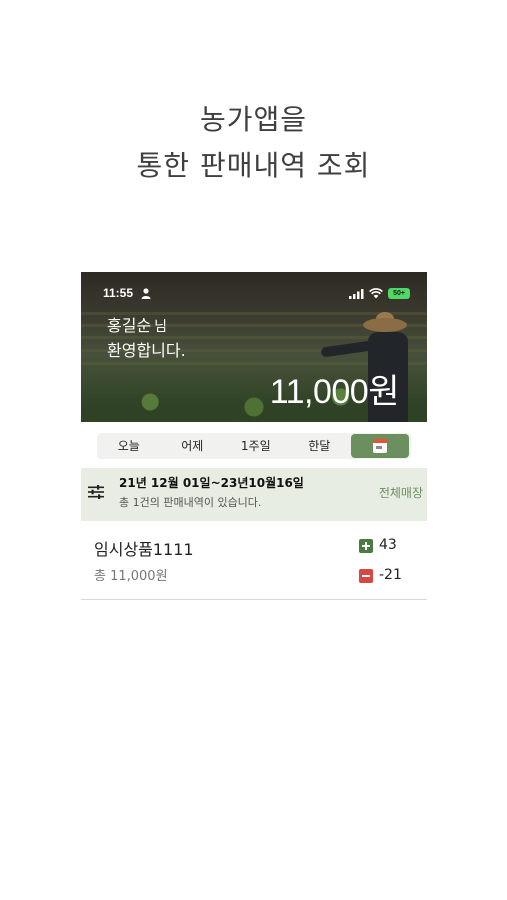  What do you see at coordinates (254, 294) in the screenshot?
I see `status-bar: 11:55 50+` at bounding box center [254, 294].